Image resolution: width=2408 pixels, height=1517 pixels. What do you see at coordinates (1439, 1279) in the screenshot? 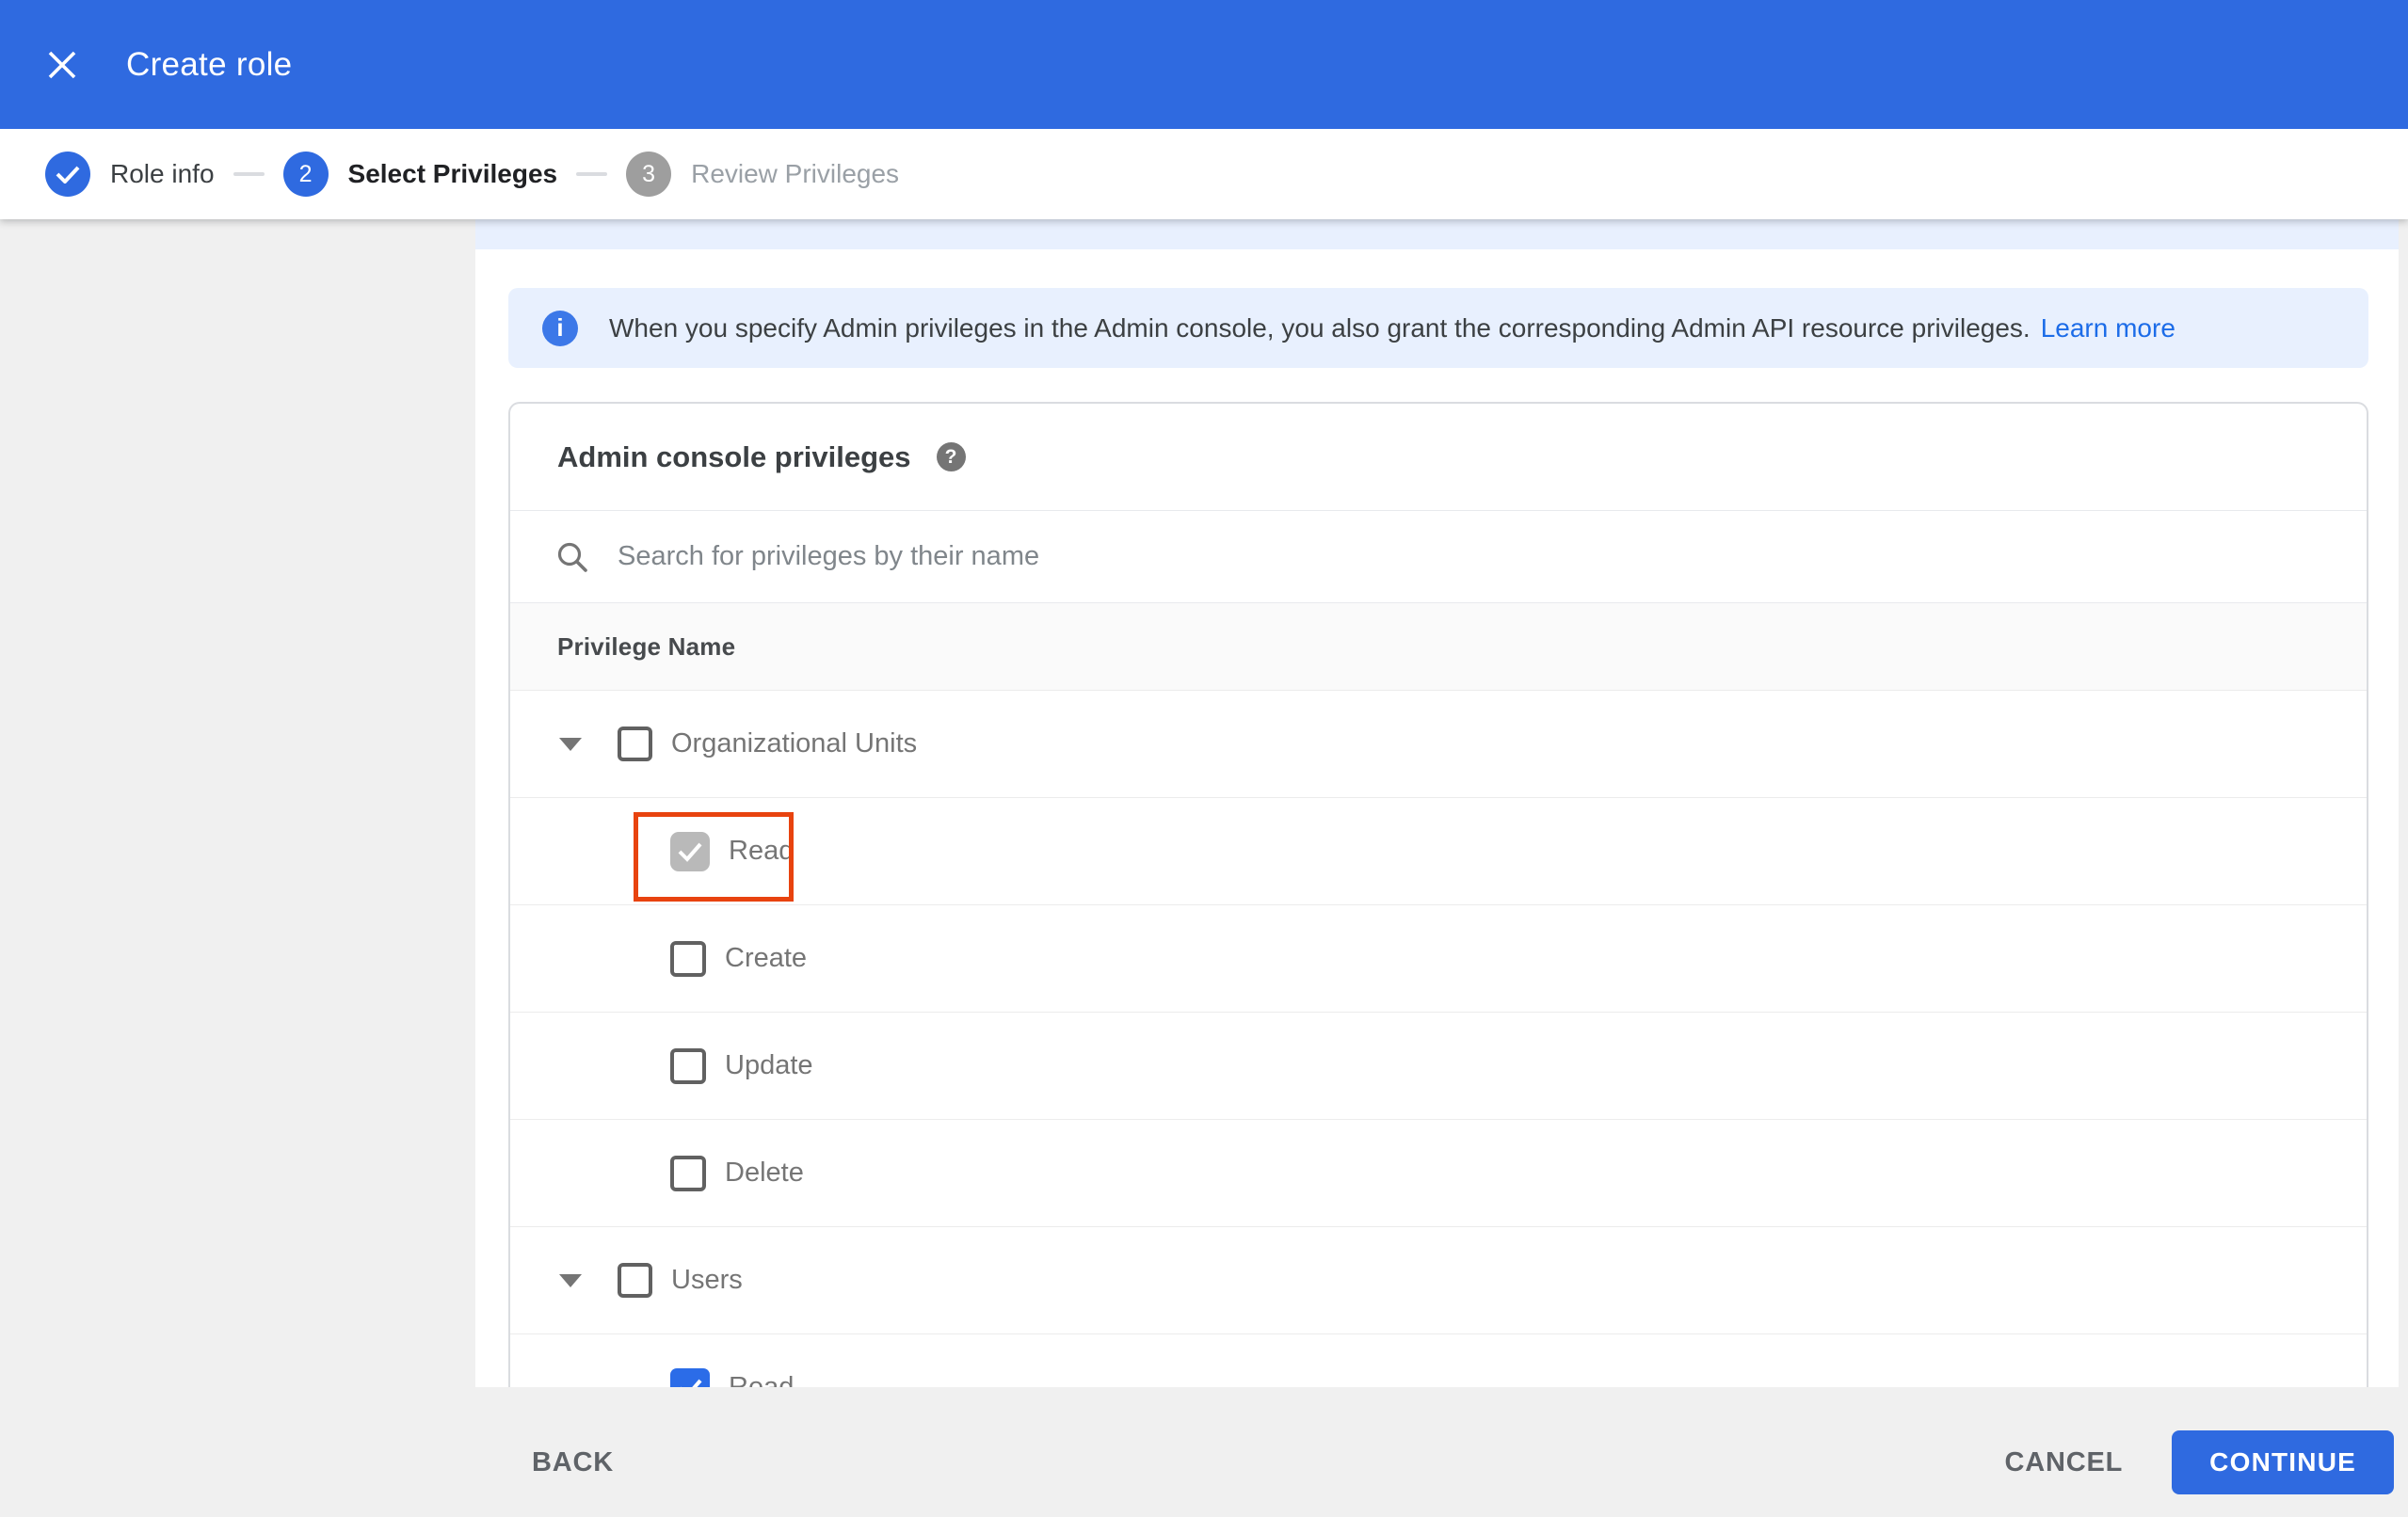
I see `privilege-row-users: Users` at bounding box center [1439, 1279].